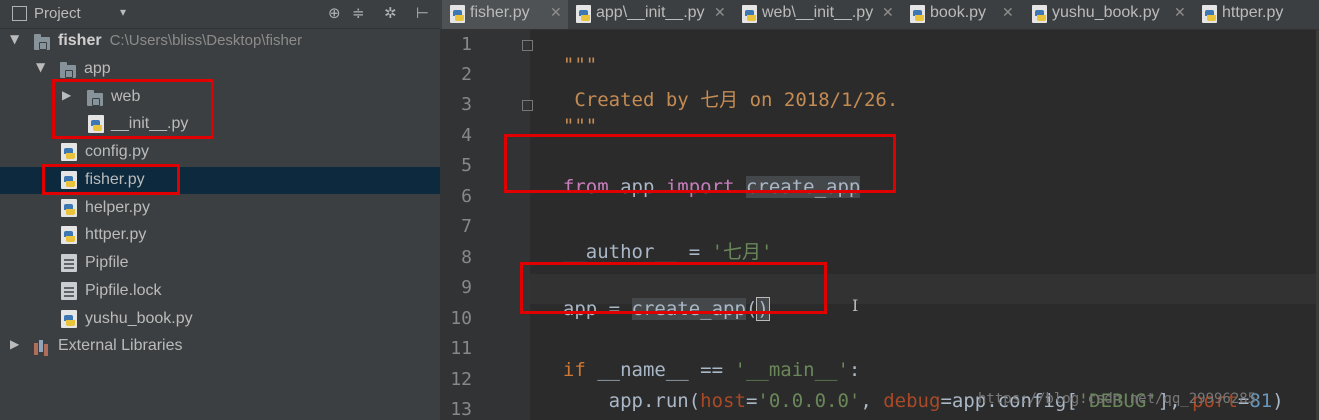  Describe the element at coordinates (730, 100) in the screenshot. I see `docstring-text: Created by 七月 on 2018/1/26.` at that location.